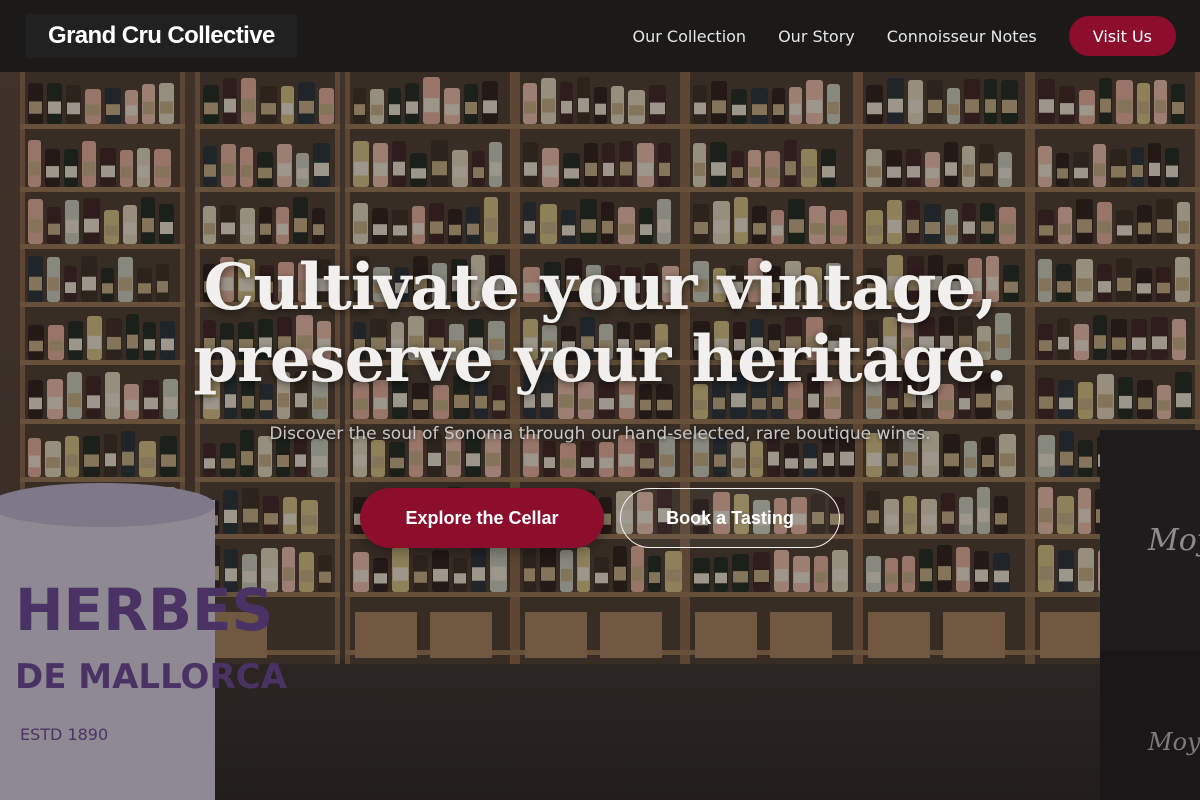  Describe the element at coordinates (600, 287) in the screenshot. I see `hero-title-line-1: Cultivate your vintage,` at that location.